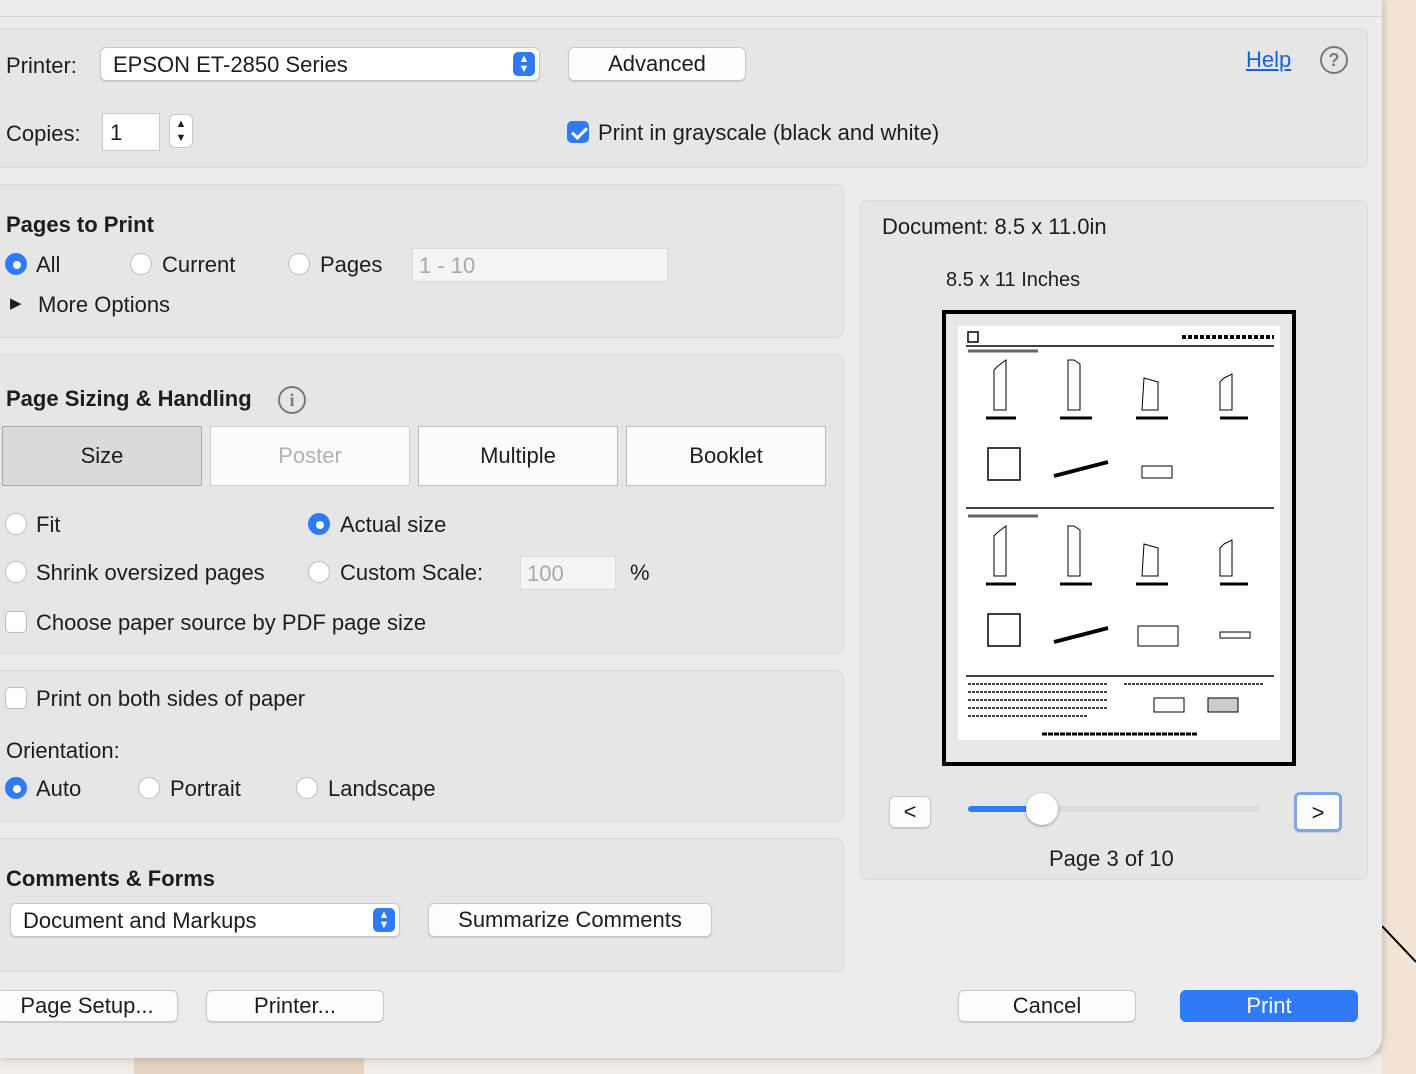  I want to click on radio-actual-size-label: Actual size, so click(393, 524).